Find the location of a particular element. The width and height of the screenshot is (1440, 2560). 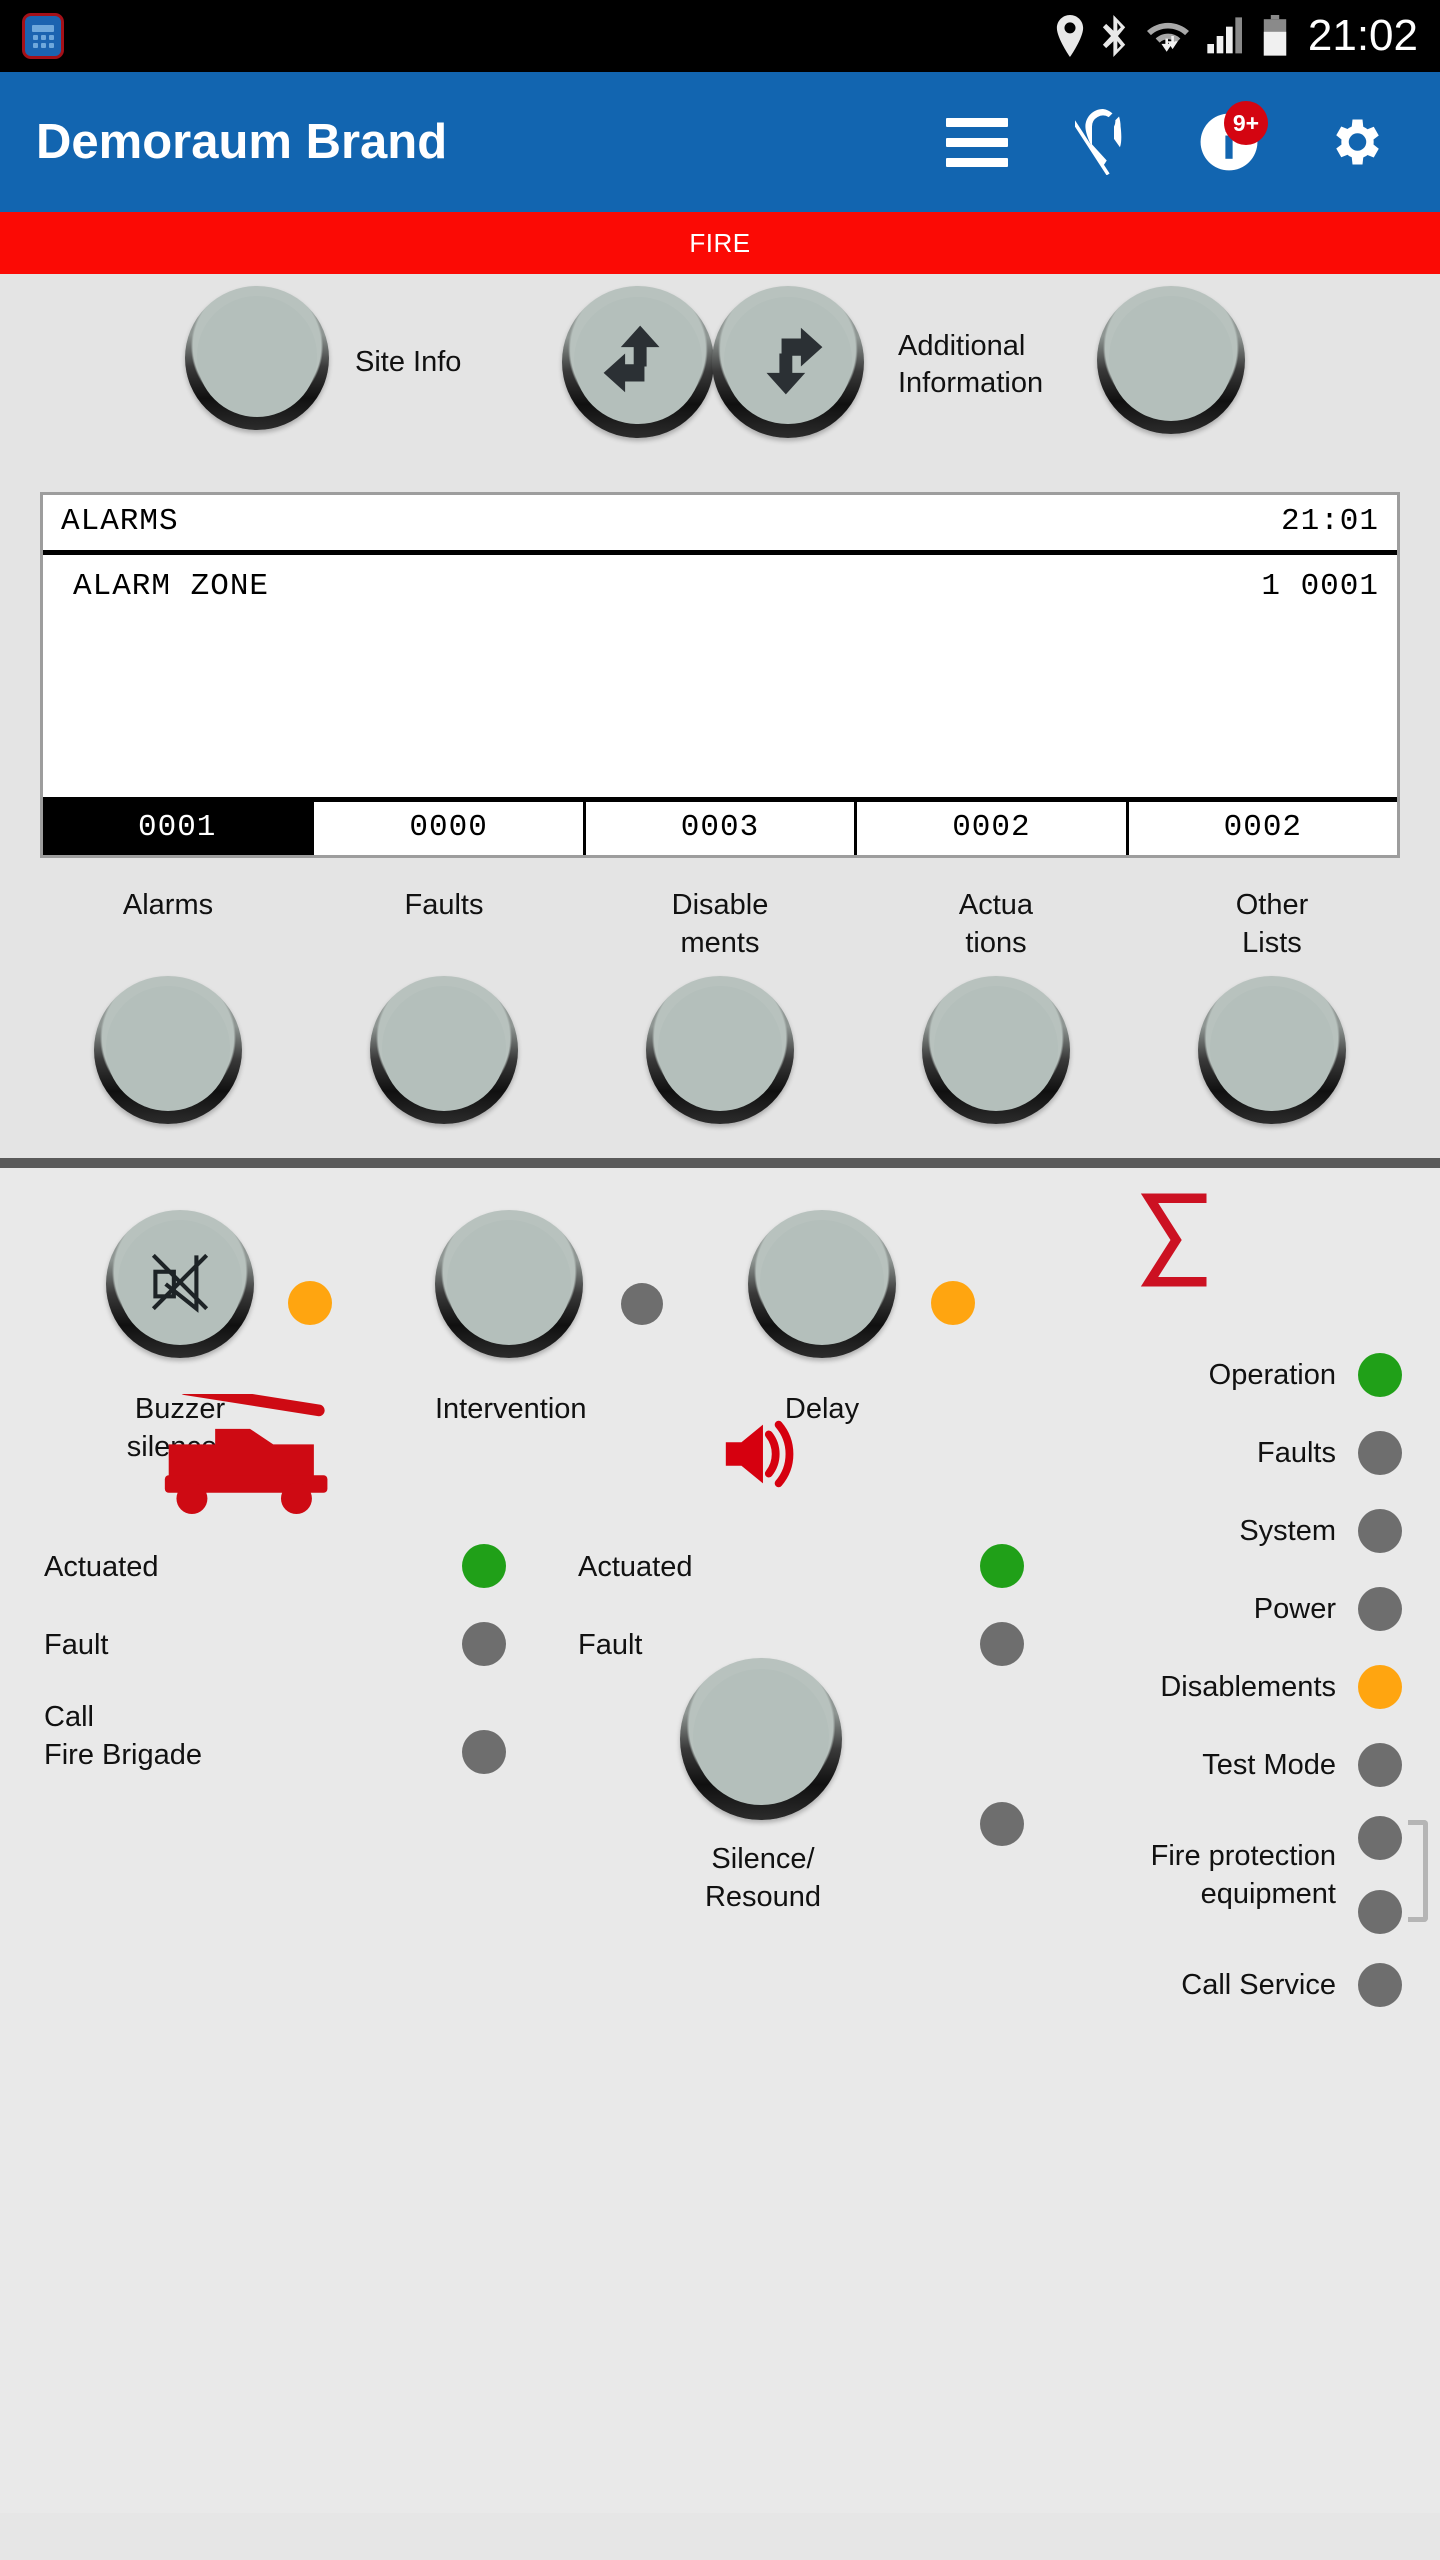

location-off-icon is located at coordinates (1103, 142).